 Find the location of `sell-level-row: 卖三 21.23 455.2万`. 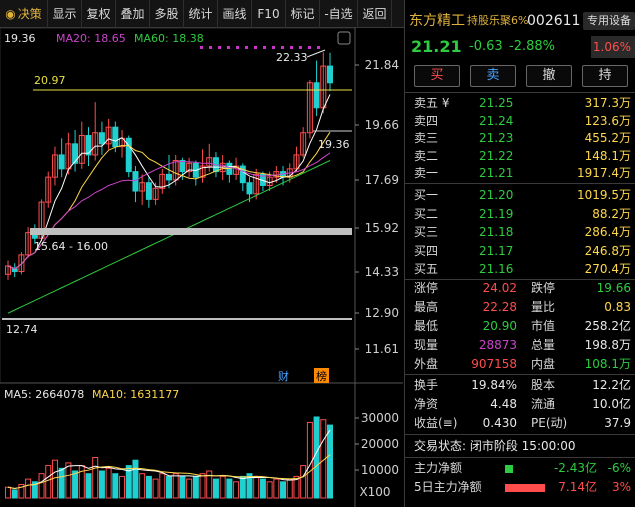

sell-level-row: 卖三 21.23 455.2万 is located at coordinates (520, 138).